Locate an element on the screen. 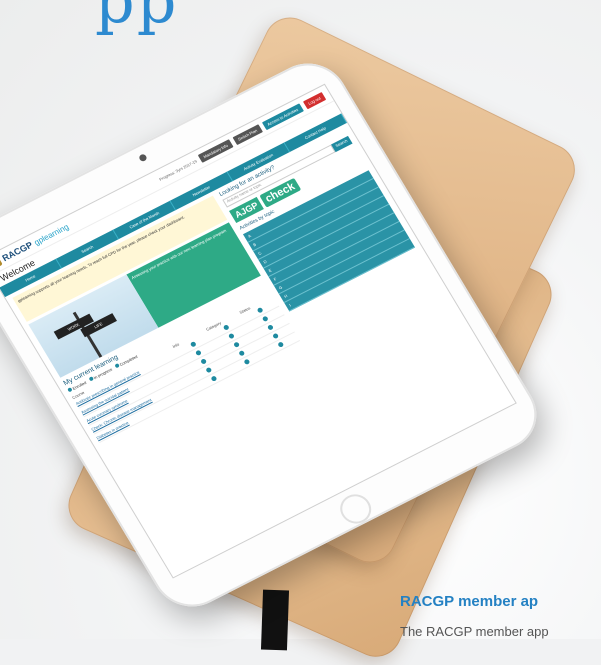 The width and height of the screenshot is (601, 665). black-strap is located at coordinates (275, 620).